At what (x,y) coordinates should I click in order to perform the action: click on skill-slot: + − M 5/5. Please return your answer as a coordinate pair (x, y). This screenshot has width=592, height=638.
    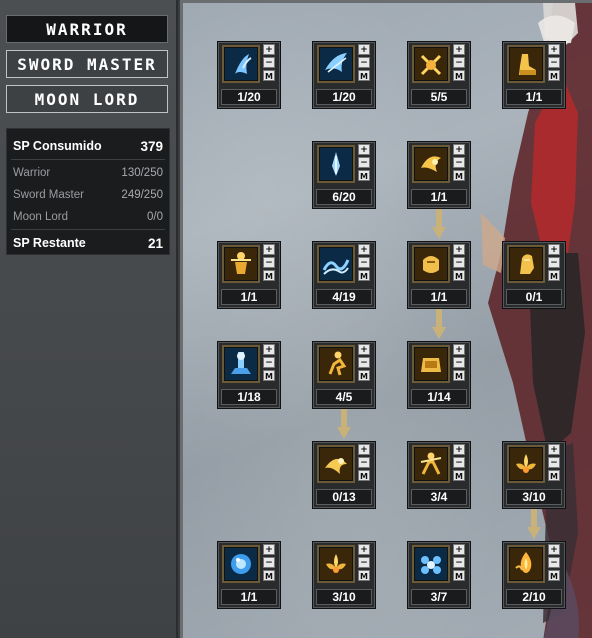
    Looking at the image, I should click on (439, 75).